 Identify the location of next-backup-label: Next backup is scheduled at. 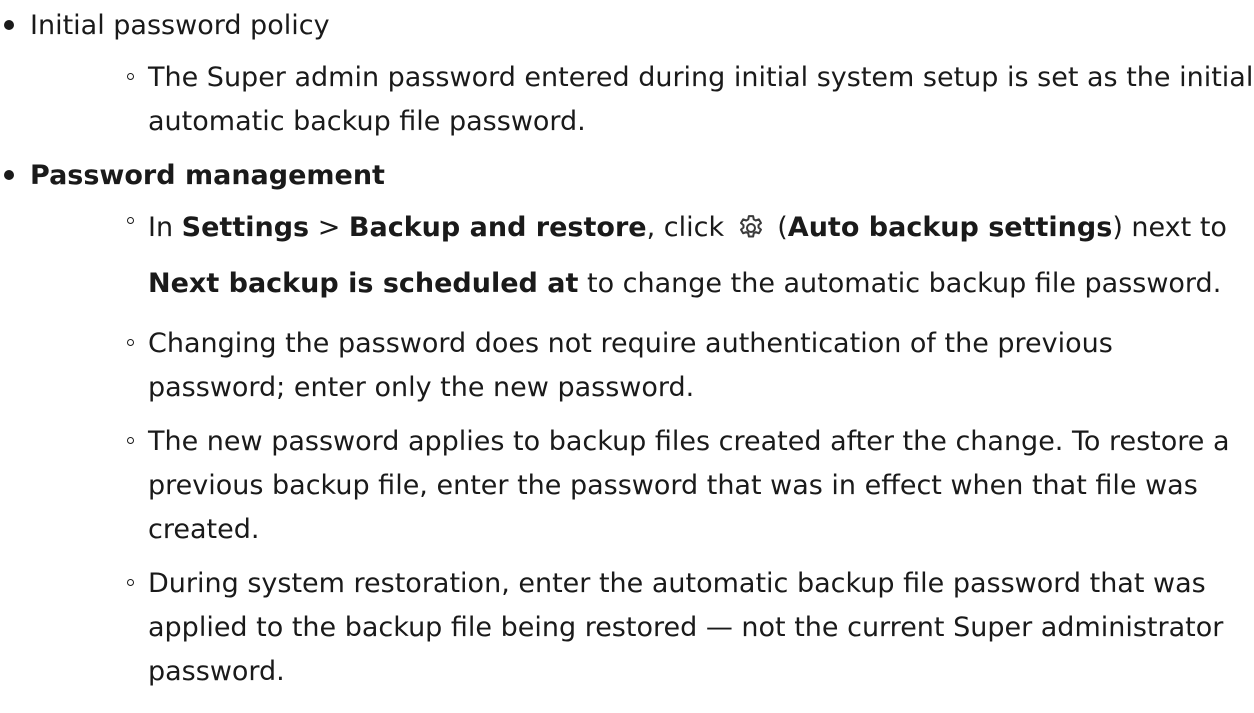
(363, 283).